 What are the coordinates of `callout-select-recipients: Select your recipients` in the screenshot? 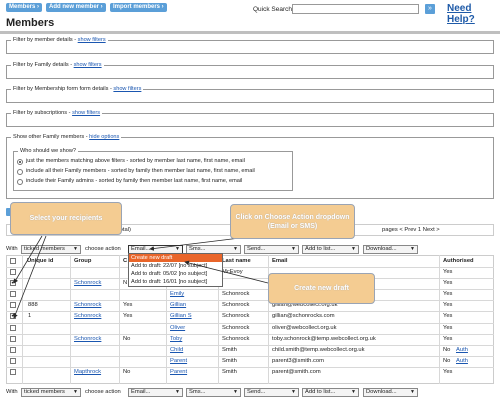 It's located at (66, 218).